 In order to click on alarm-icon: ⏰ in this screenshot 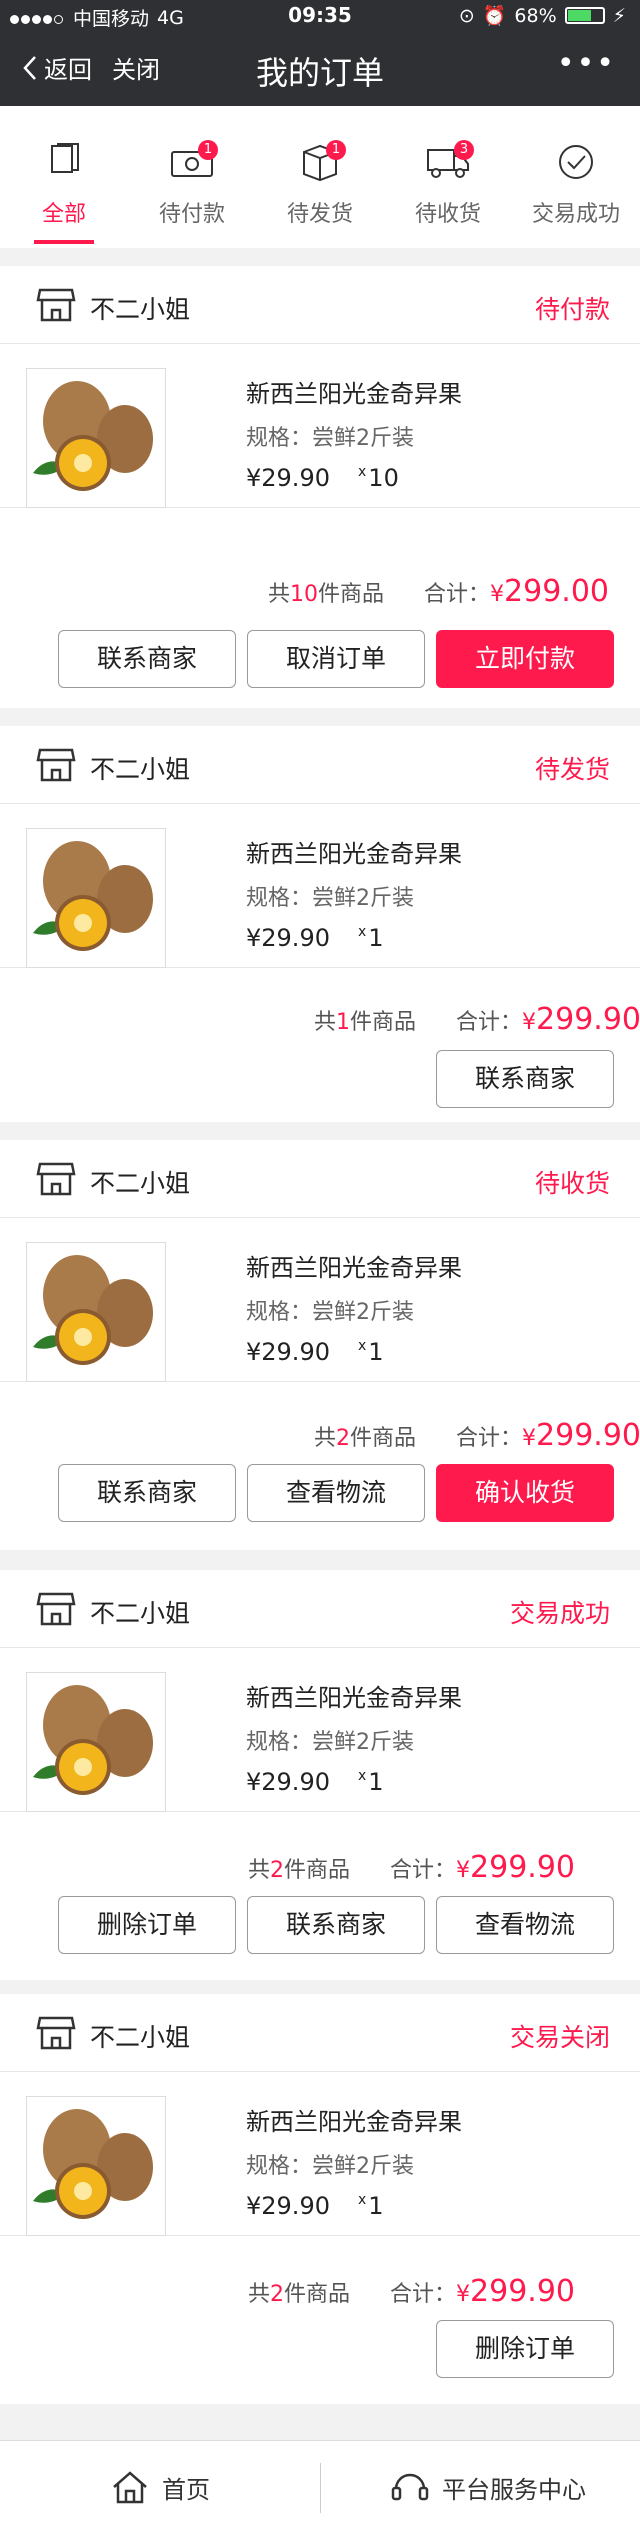, I will do `click(494, 16)`.